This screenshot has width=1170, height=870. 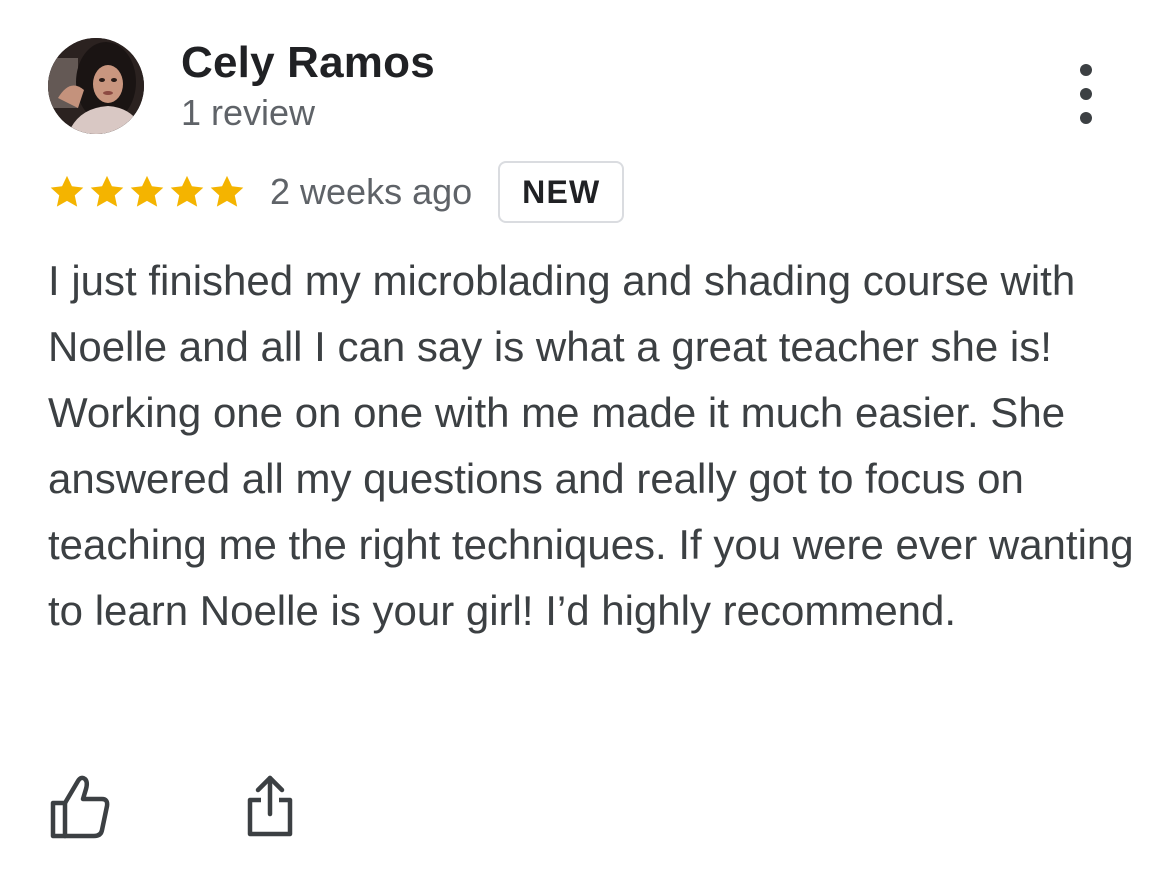 I want to click on thumb-up-icon, so click(x=80, y=806).